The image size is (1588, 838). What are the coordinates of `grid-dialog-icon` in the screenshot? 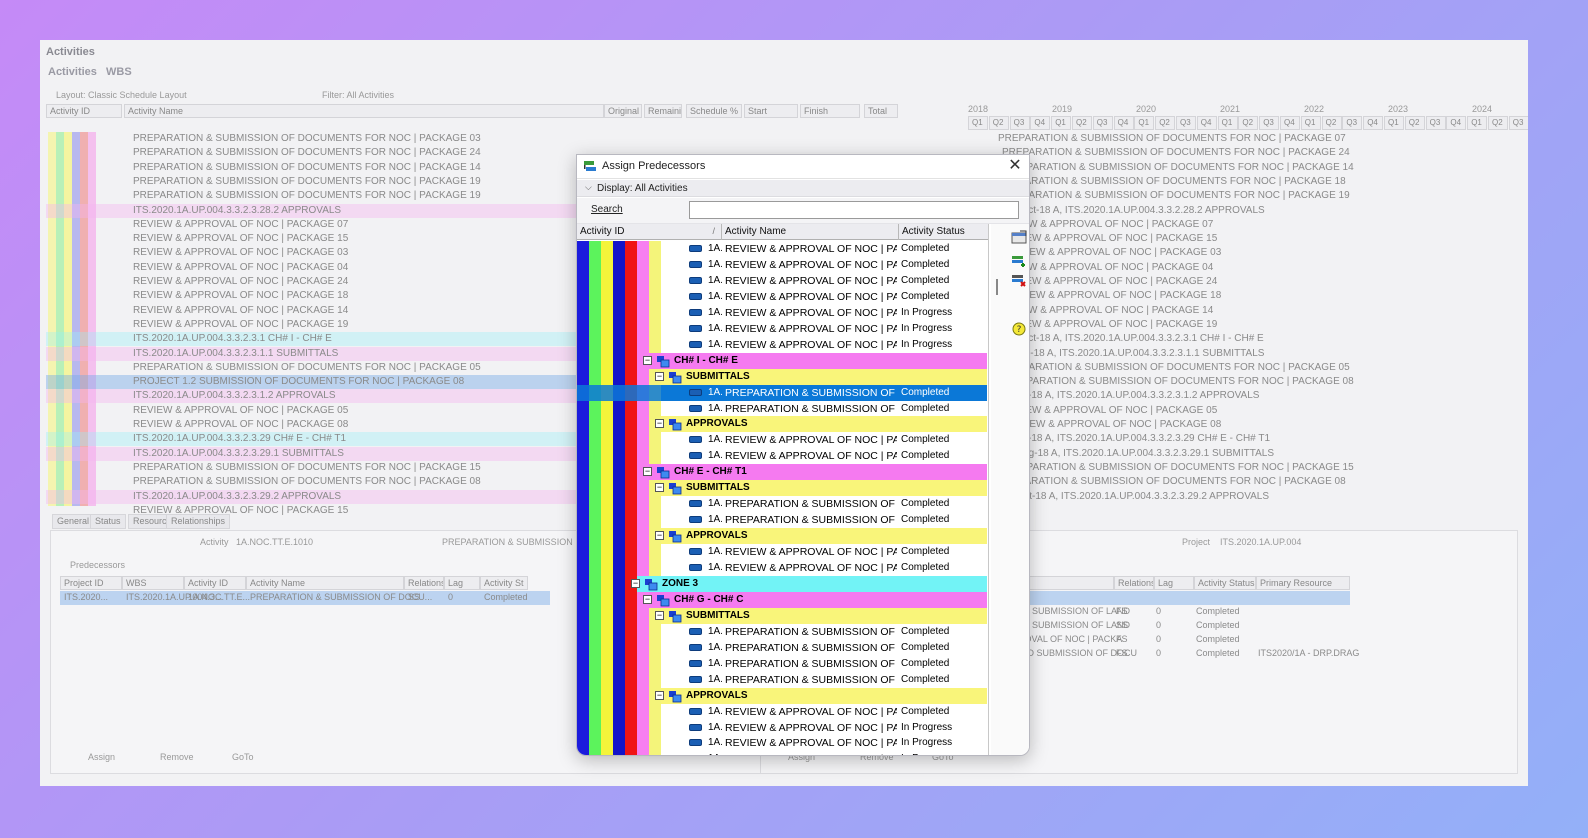 It's located at (1019, 237).